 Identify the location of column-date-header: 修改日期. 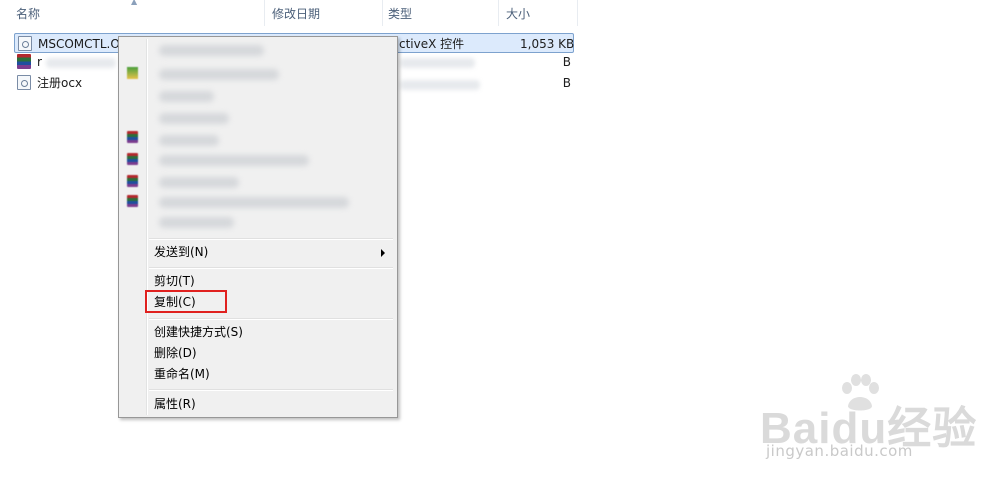
(323, 13).